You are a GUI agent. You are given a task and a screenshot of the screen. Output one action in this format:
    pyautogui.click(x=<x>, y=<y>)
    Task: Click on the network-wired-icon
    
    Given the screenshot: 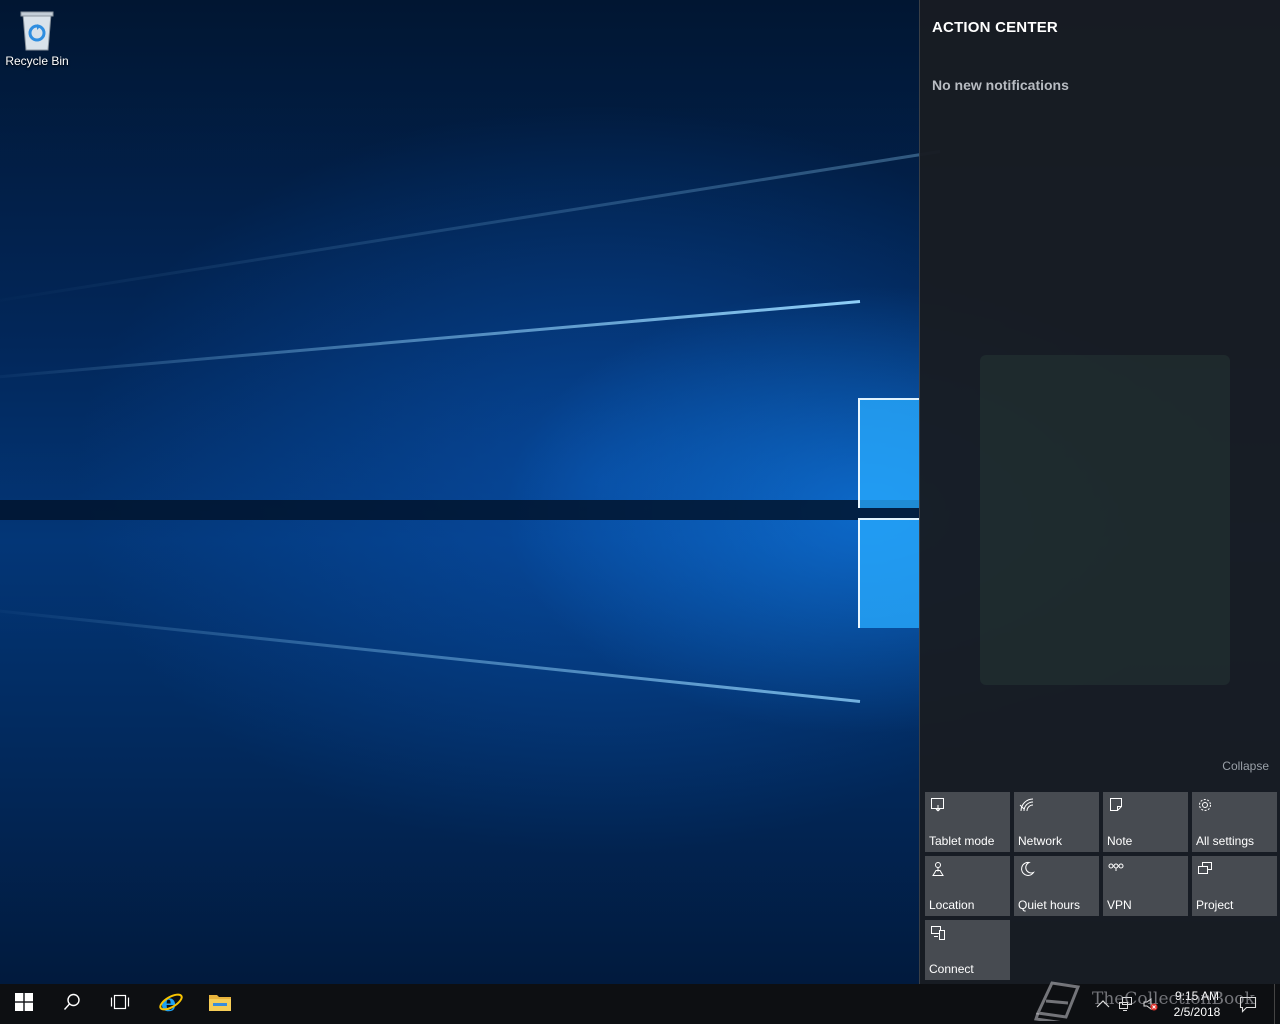 What is the action you would take?
    pyautogui.click(x=1126, y=1004)
    